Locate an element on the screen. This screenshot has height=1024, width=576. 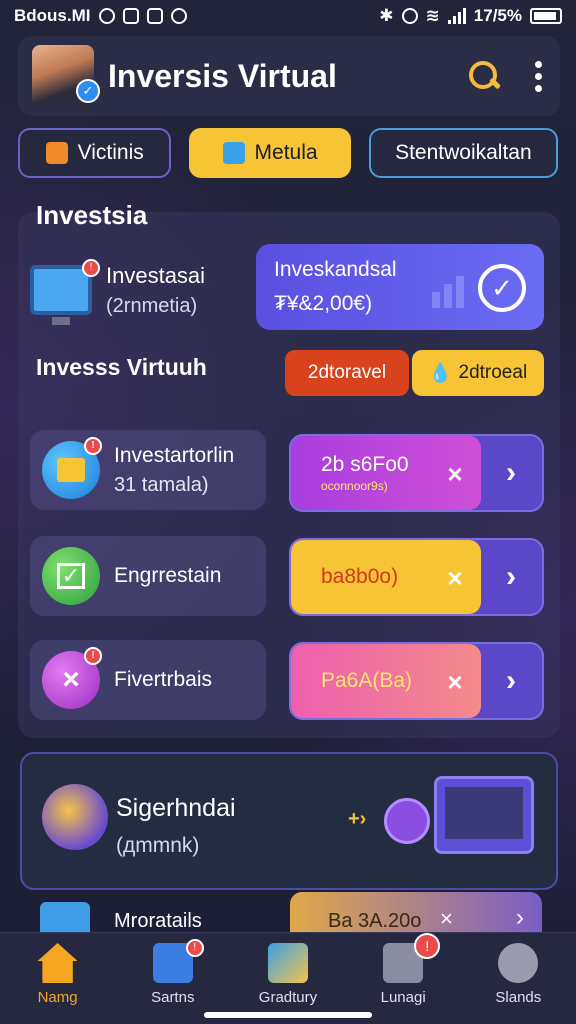
row-action-card: Pa6A(Ba) × › is located at coordinates (416, 681).